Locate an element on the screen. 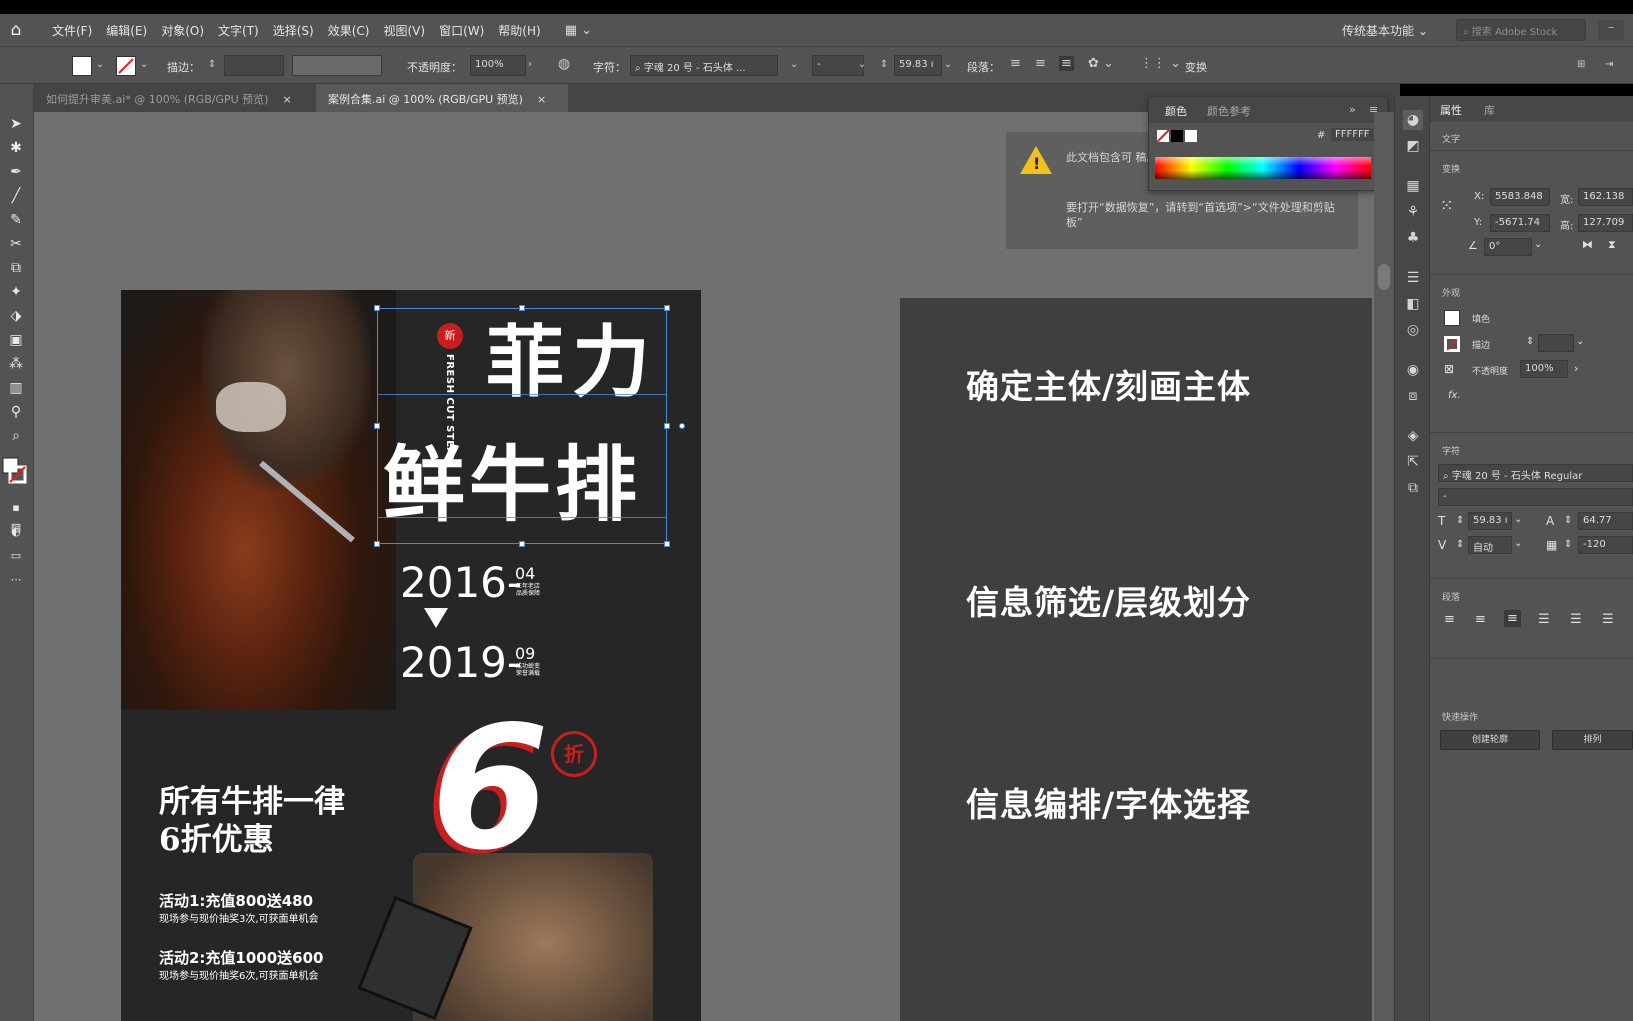 The height and width of the screenshot is (1021, 1633). symbols-icon: ♣ is located at coordinates (1413, 238).